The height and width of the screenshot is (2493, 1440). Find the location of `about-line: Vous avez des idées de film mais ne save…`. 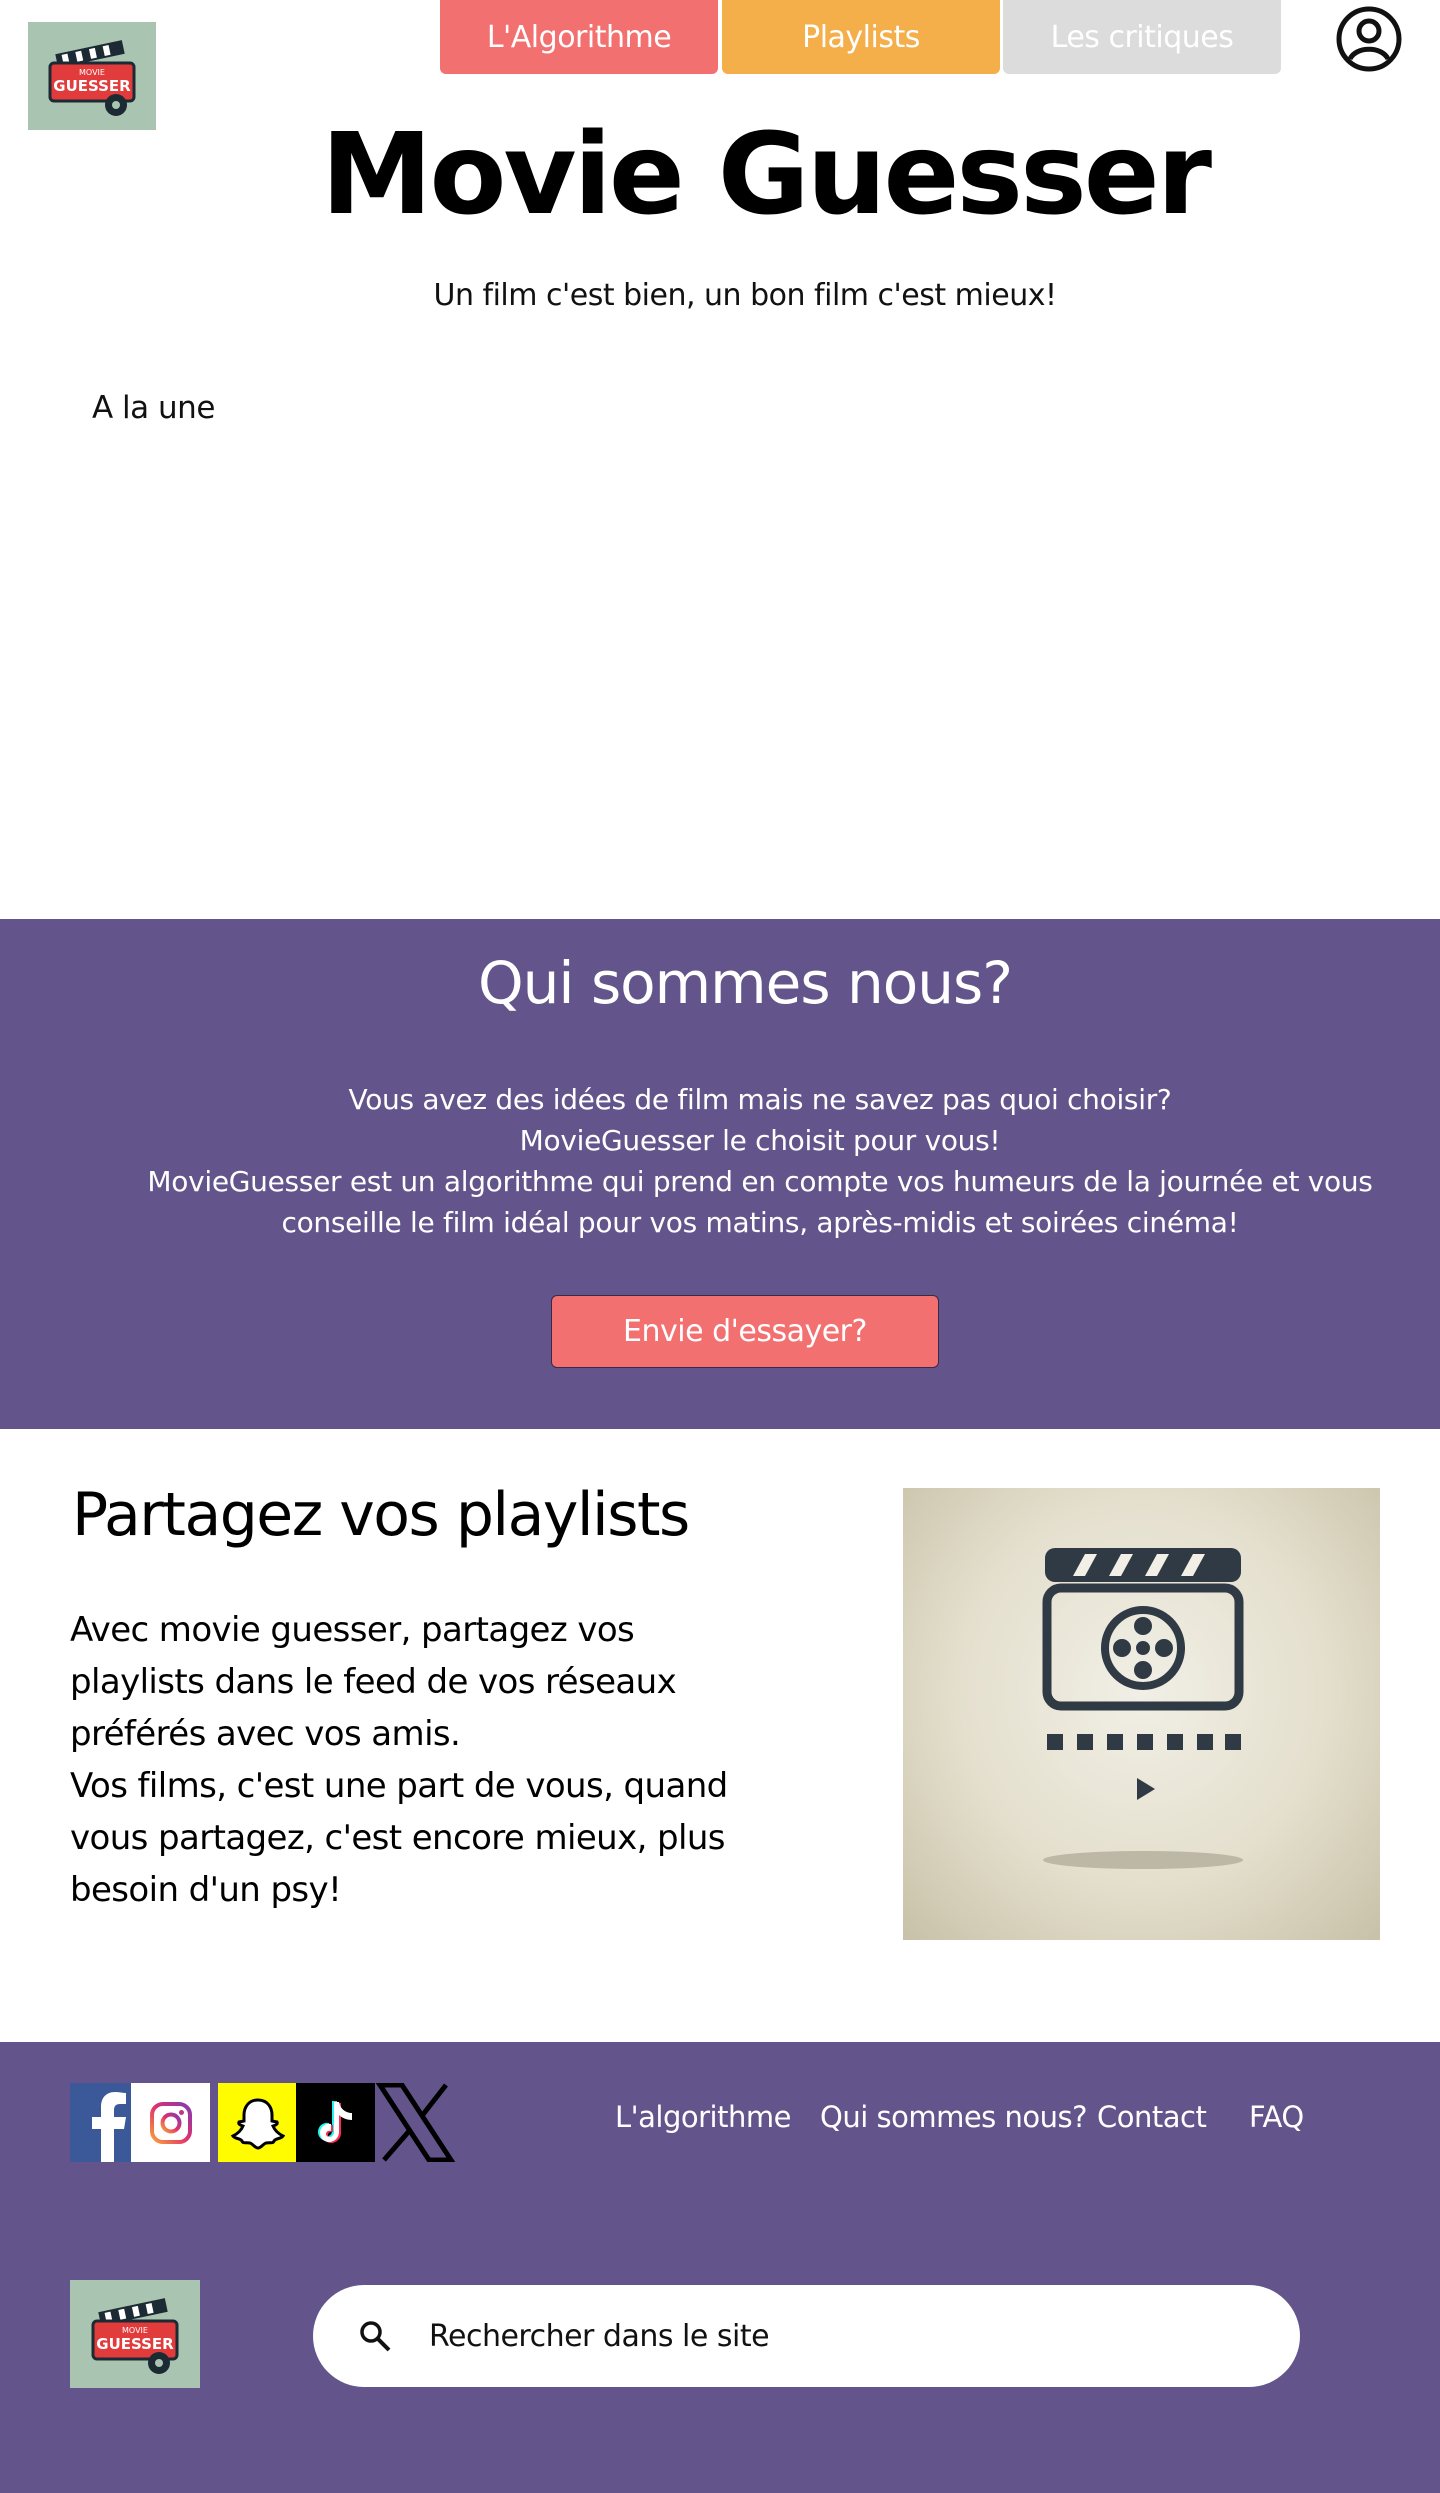

about-line: Vous avez des idées de film mais ne save… is located at coordinates (760, 1099).